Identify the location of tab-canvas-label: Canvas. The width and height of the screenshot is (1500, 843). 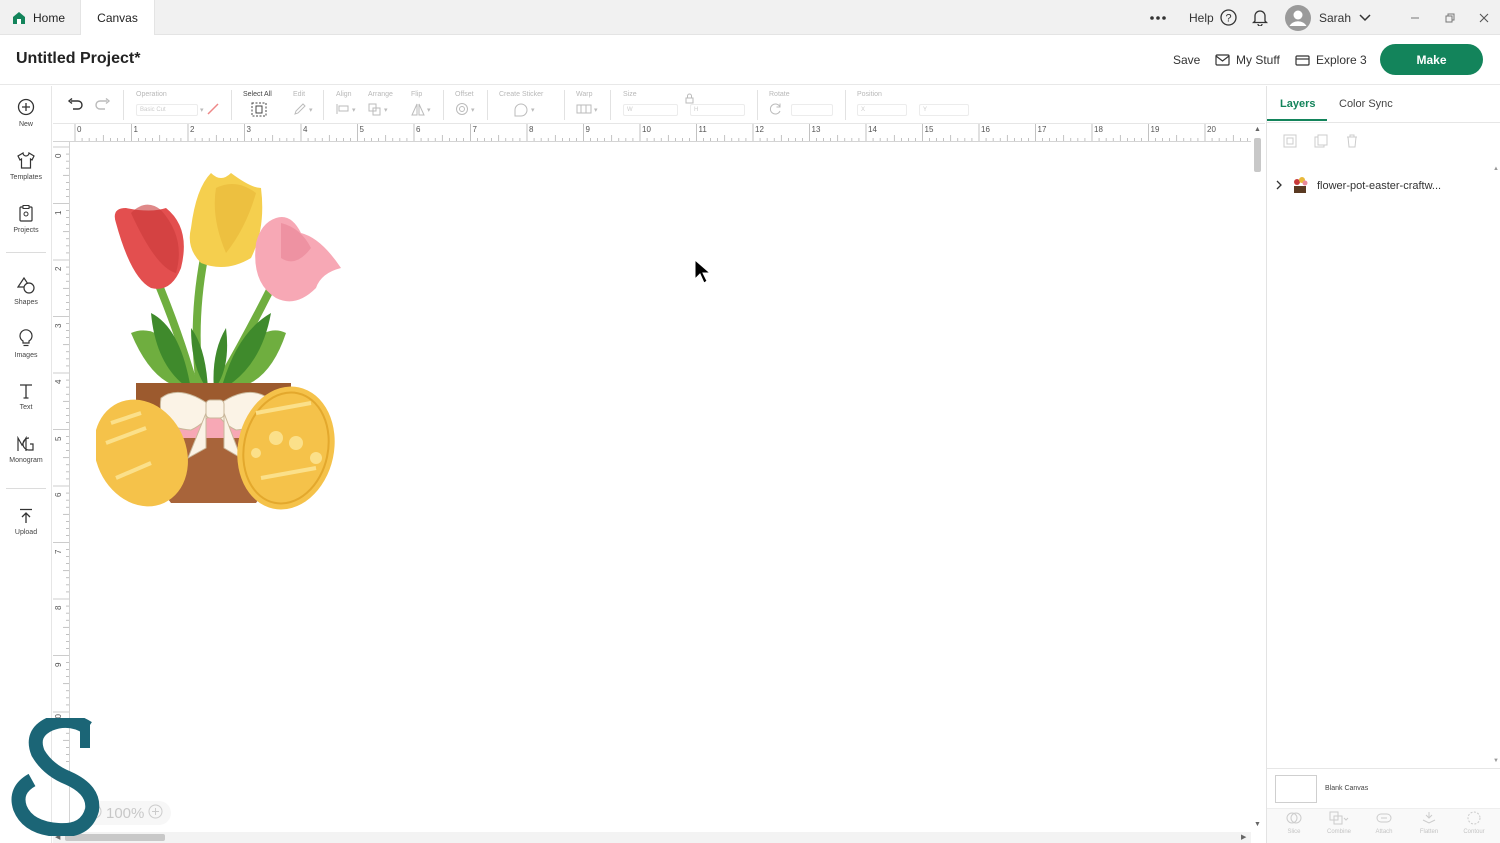
(117, 17).